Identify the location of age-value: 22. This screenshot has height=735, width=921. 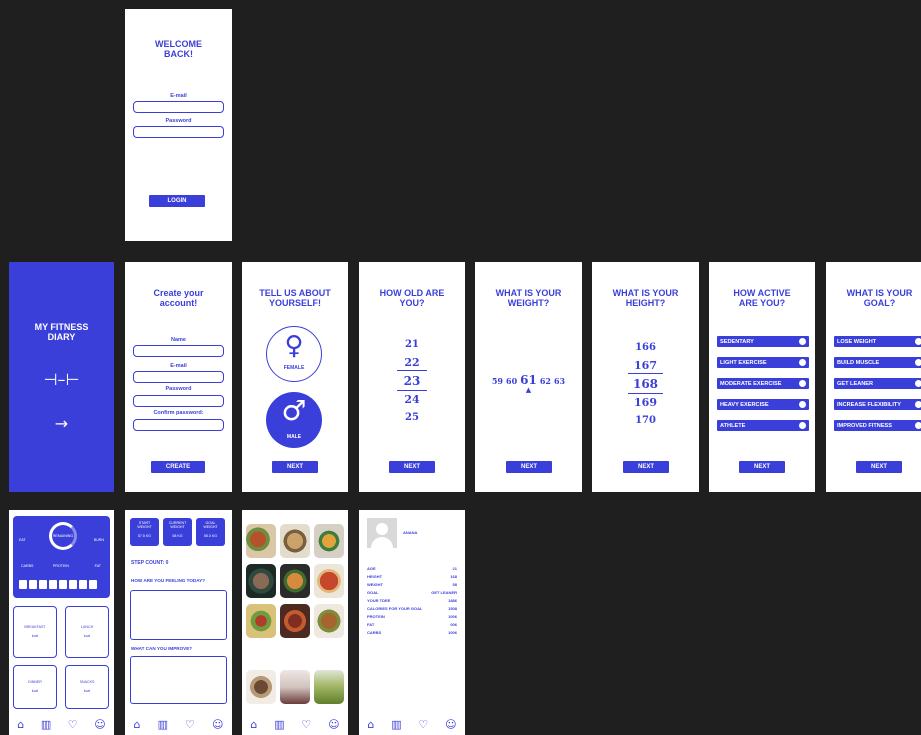
(412, 362).